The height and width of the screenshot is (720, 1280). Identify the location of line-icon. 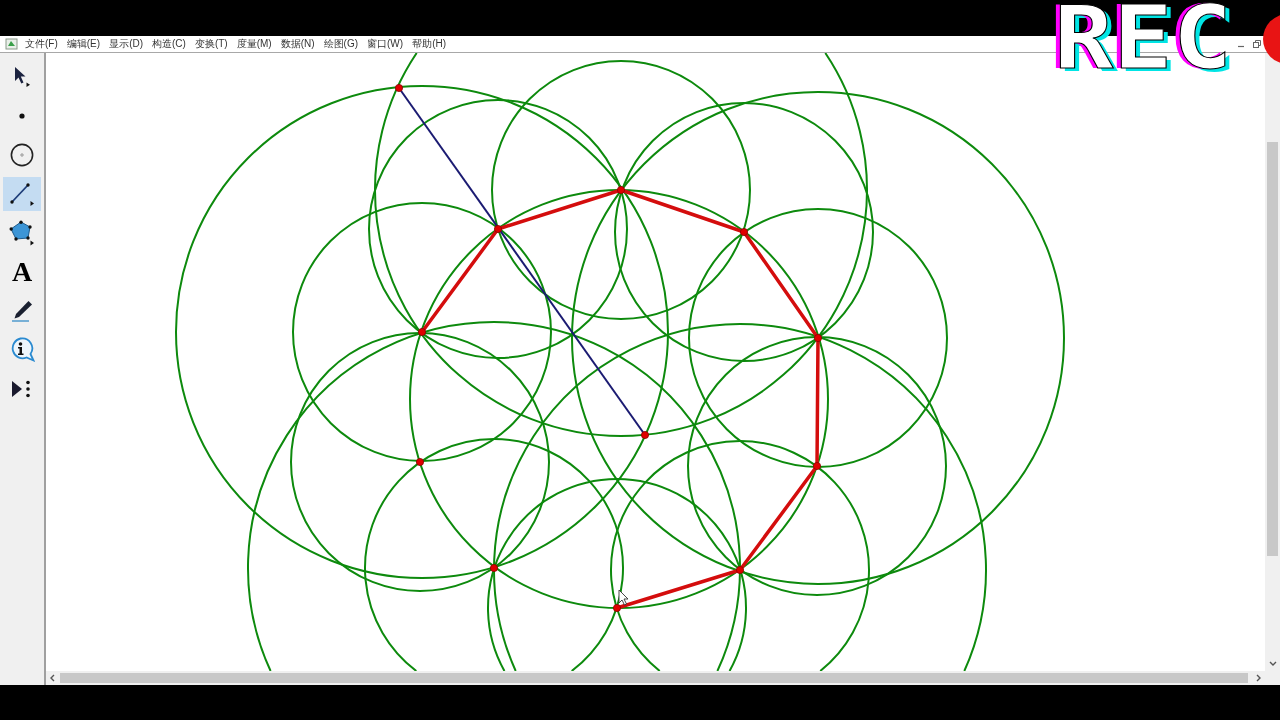
(22, 194).